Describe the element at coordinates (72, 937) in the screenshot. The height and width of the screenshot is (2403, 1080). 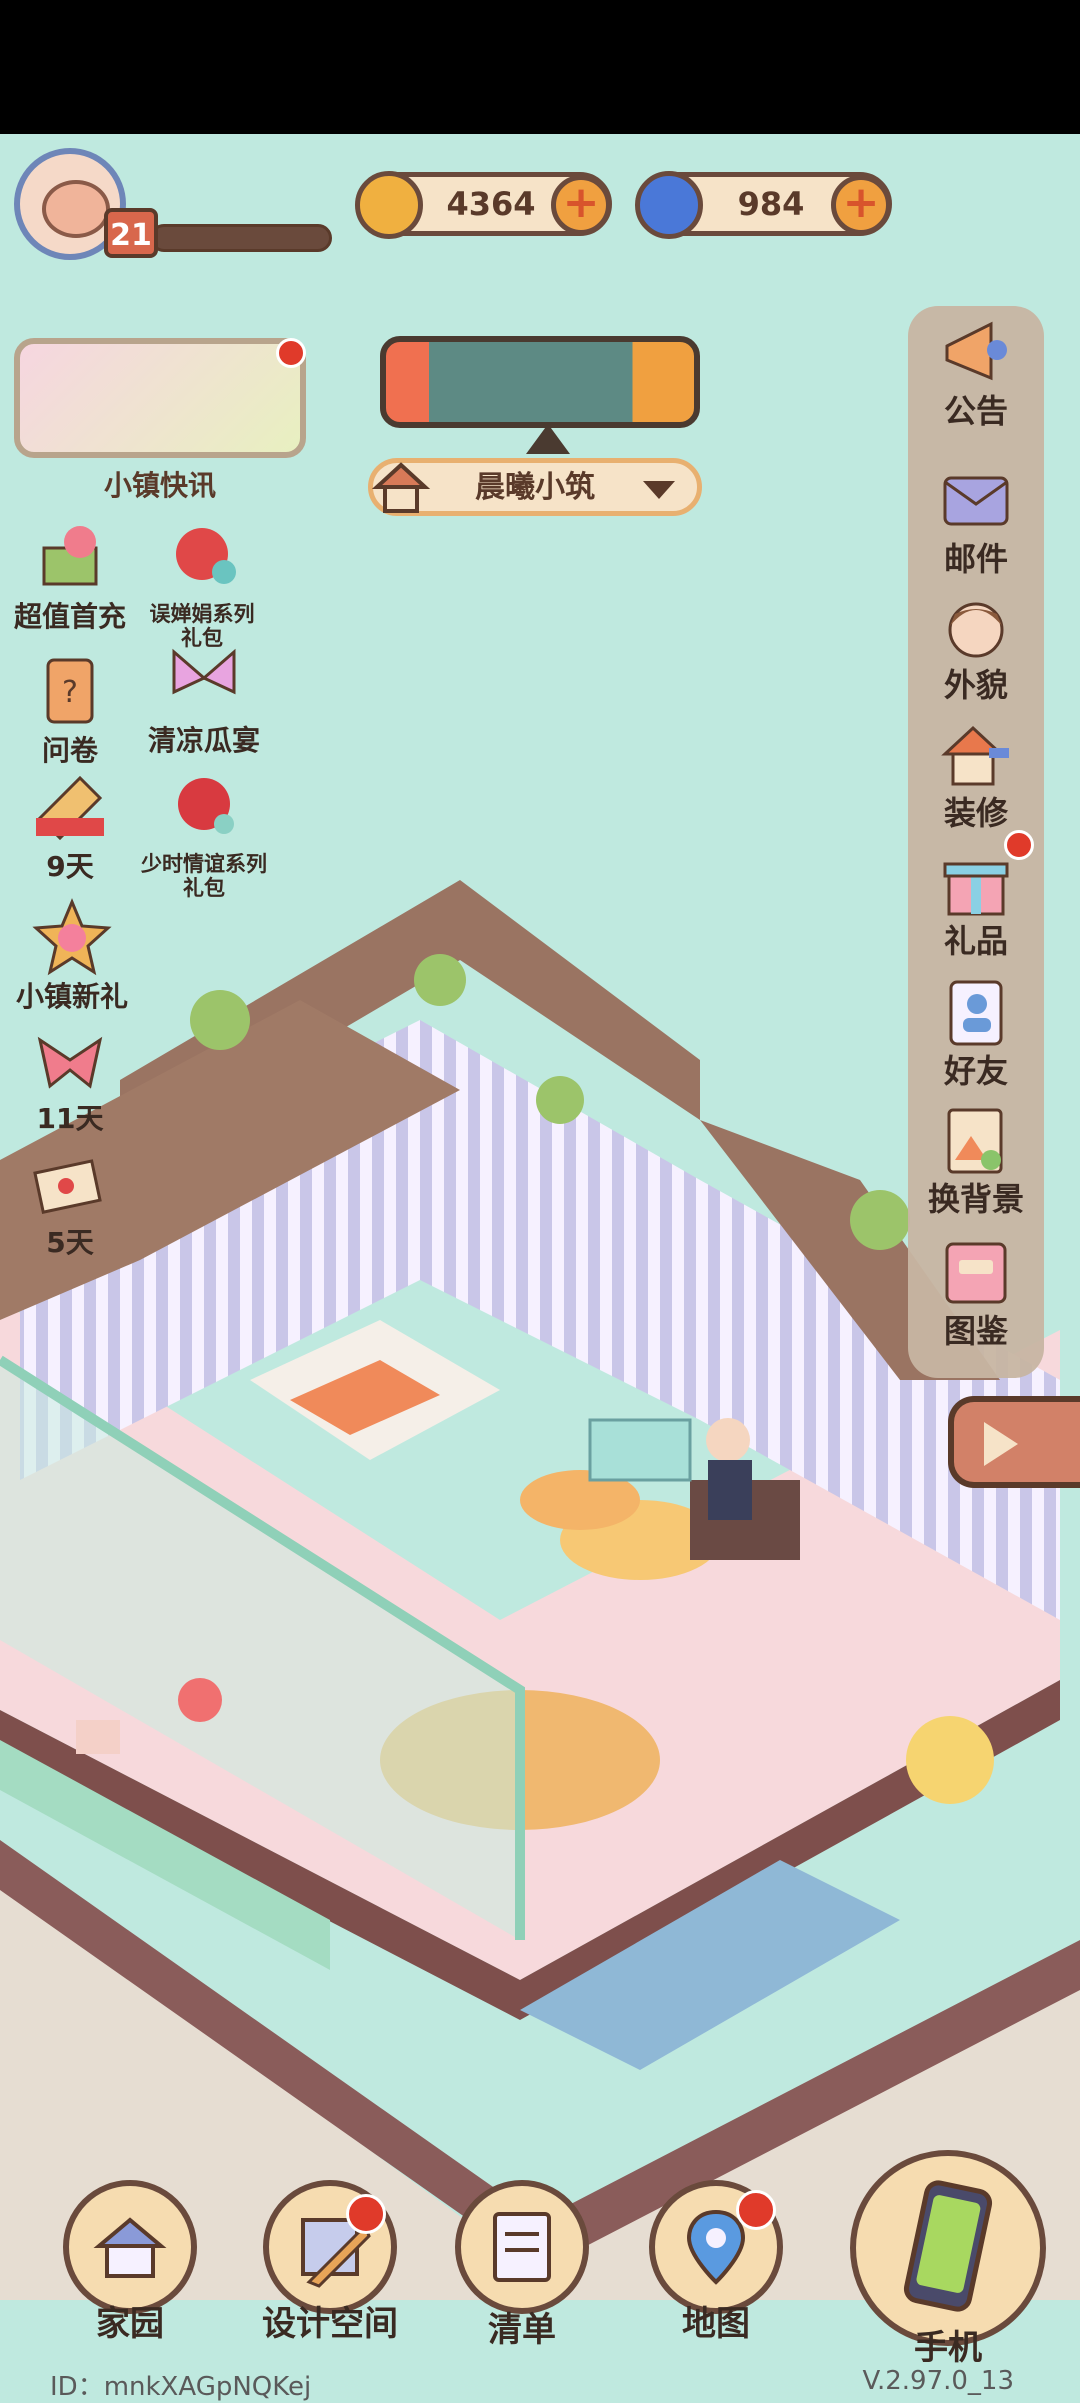
I see `flower-badge-icon` at that location.